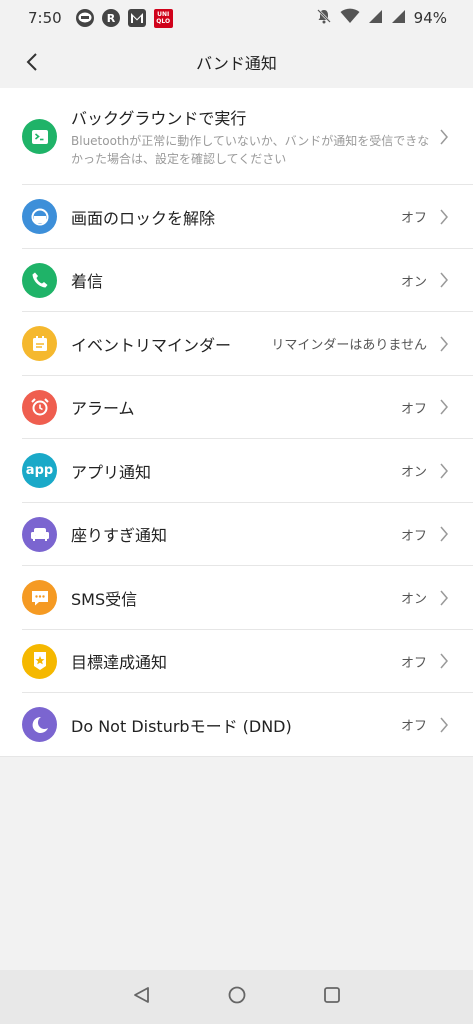  I want to click on page-title: バンド通知, so click(236, 63).